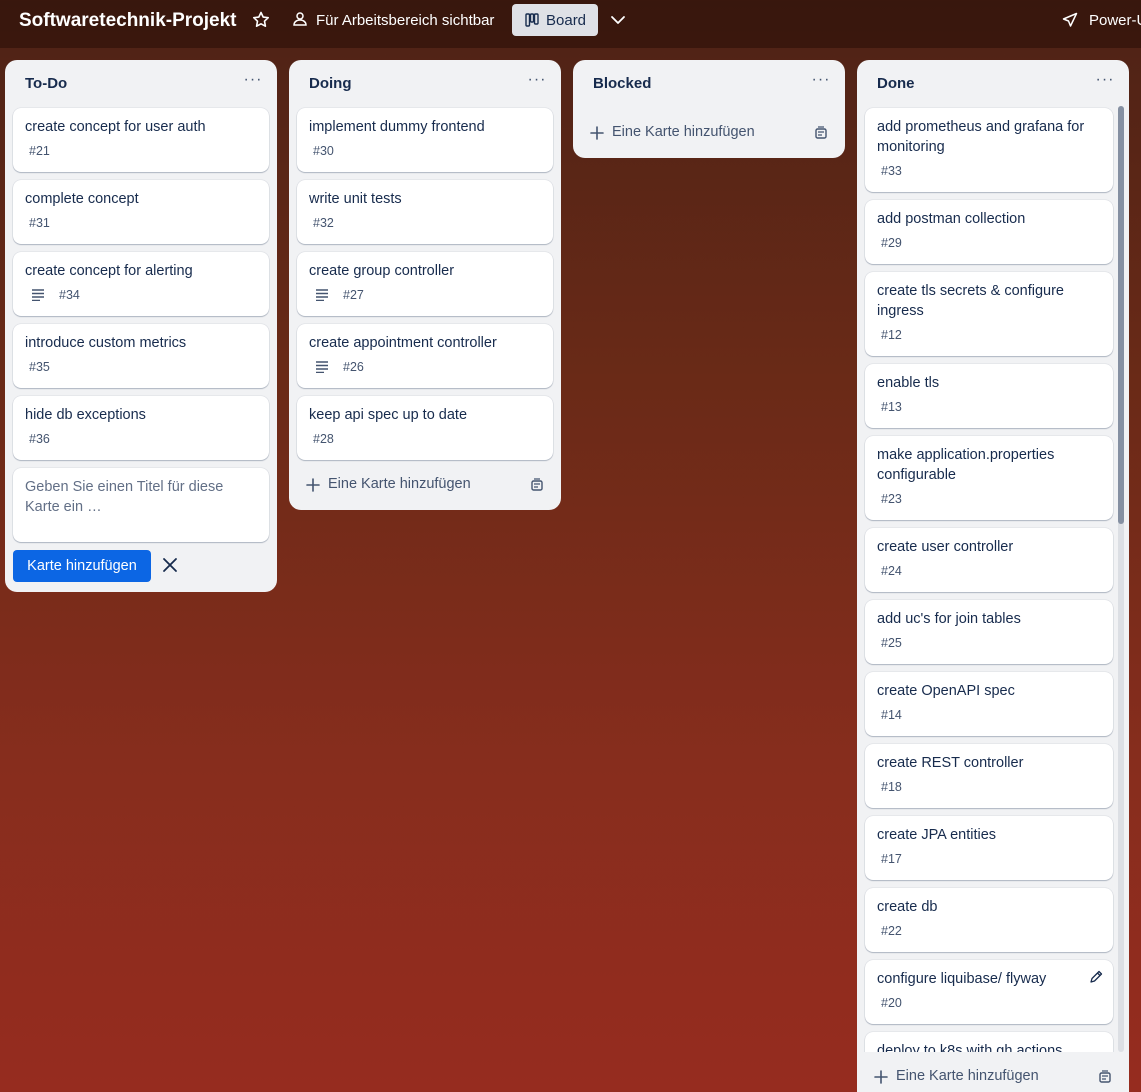  What do you see at coordinates (39, 151) in the screenshot?
I see `card-number: #21` at bounding box center [39, 151].